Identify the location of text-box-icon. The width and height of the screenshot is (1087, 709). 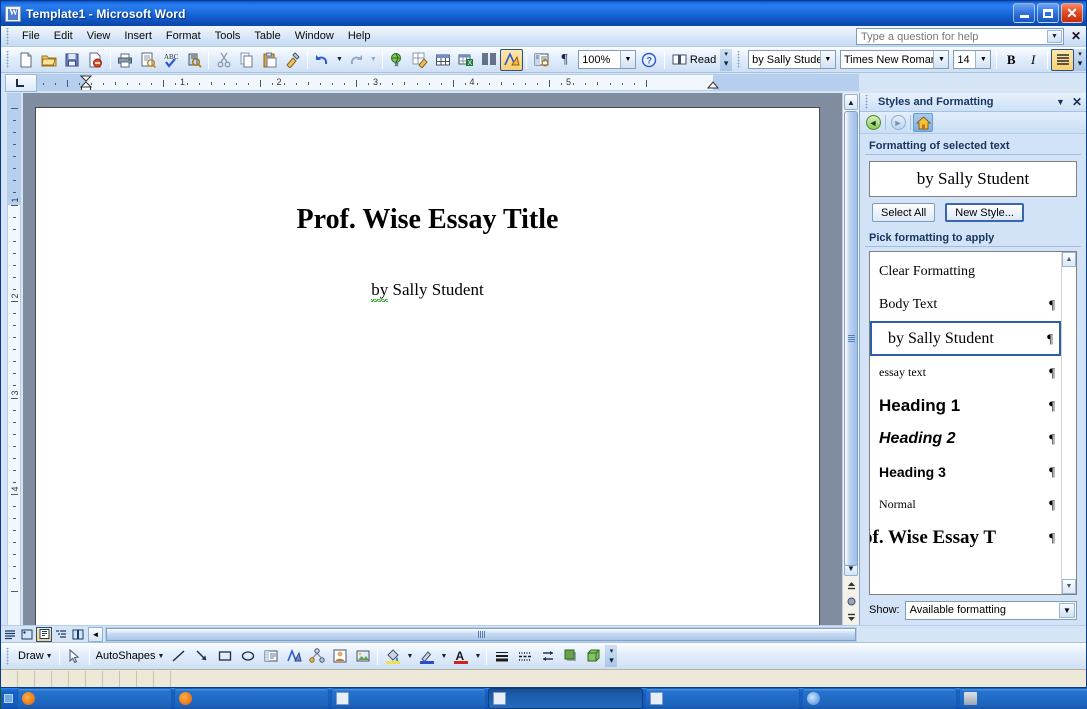
(270, 656).